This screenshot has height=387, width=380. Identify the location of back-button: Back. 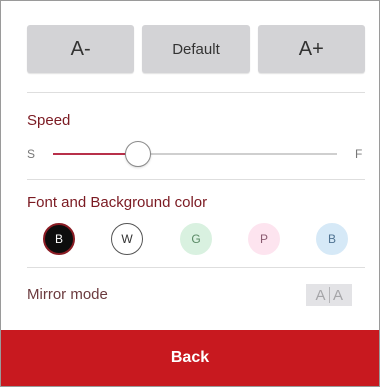
(190, 358).